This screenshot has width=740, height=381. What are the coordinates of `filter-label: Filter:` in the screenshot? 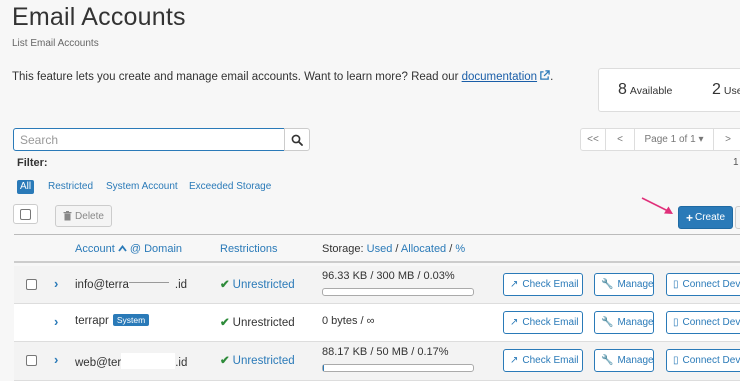 It's located at (32, 163).